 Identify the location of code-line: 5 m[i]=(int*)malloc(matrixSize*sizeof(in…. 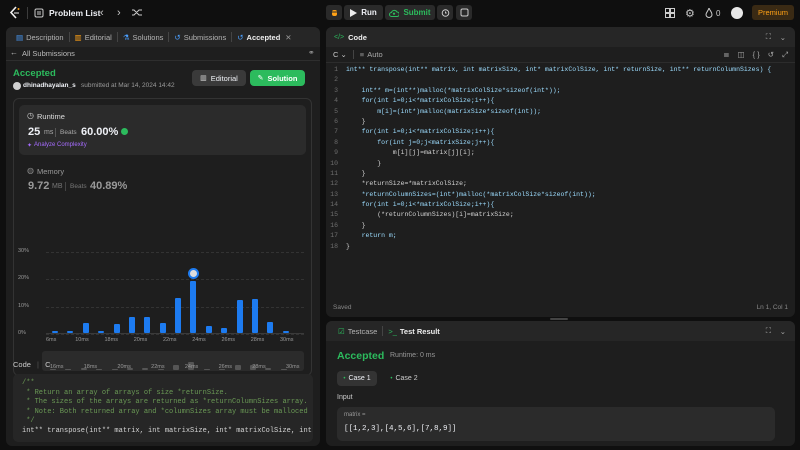
(560, 113).